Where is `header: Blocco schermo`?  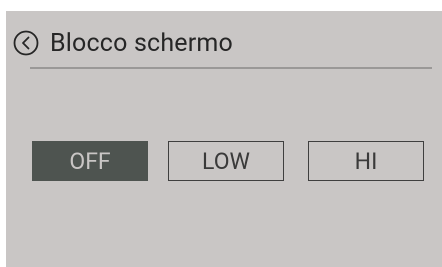 header: Blocco schermo is located at coordinates (122, 43).